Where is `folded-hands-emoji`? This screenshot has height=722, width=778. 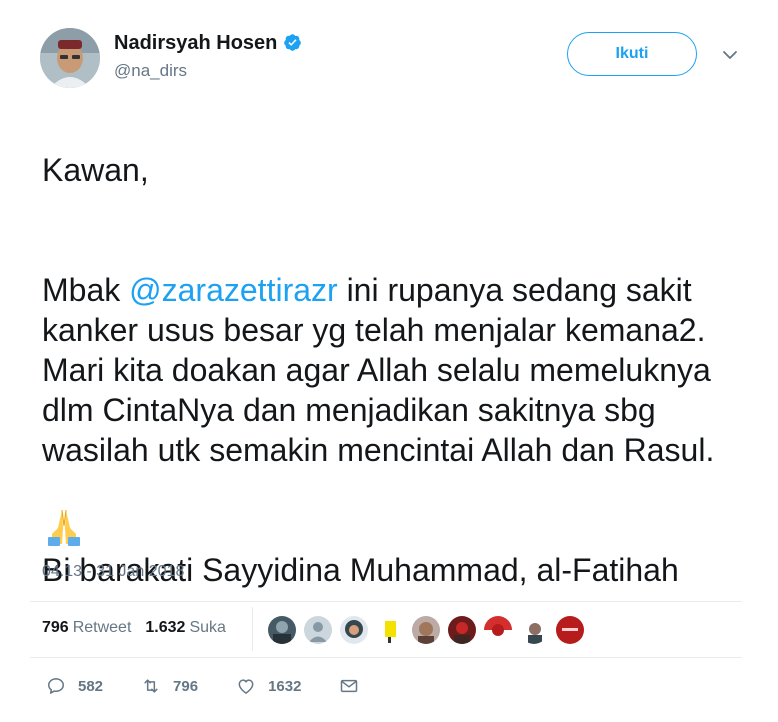
folded-hands-emoji is located at coordinates (64, 527).